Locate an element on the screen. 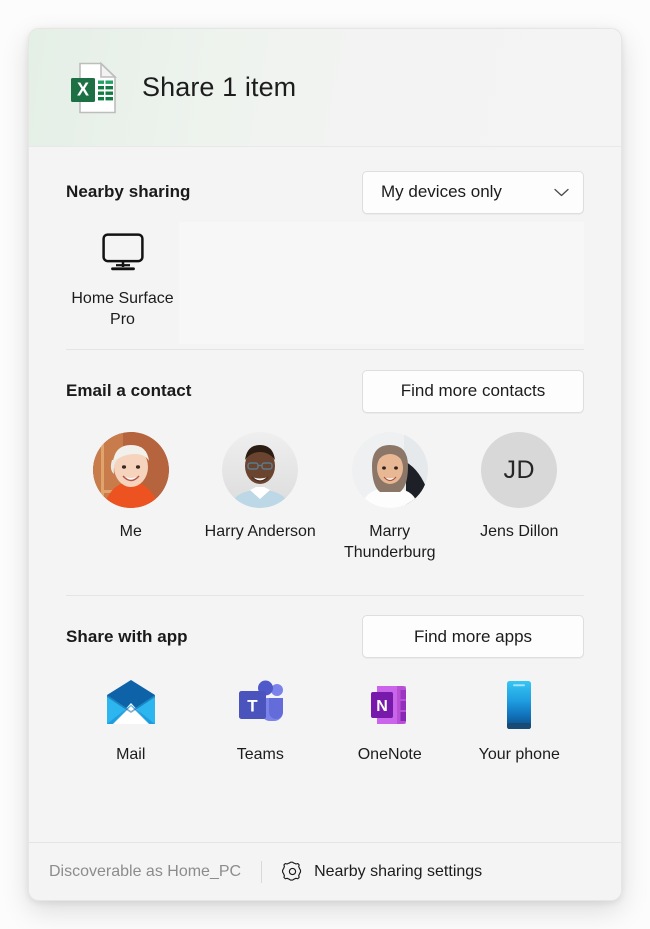  svg-text: X is located at coordinates (83, 89).